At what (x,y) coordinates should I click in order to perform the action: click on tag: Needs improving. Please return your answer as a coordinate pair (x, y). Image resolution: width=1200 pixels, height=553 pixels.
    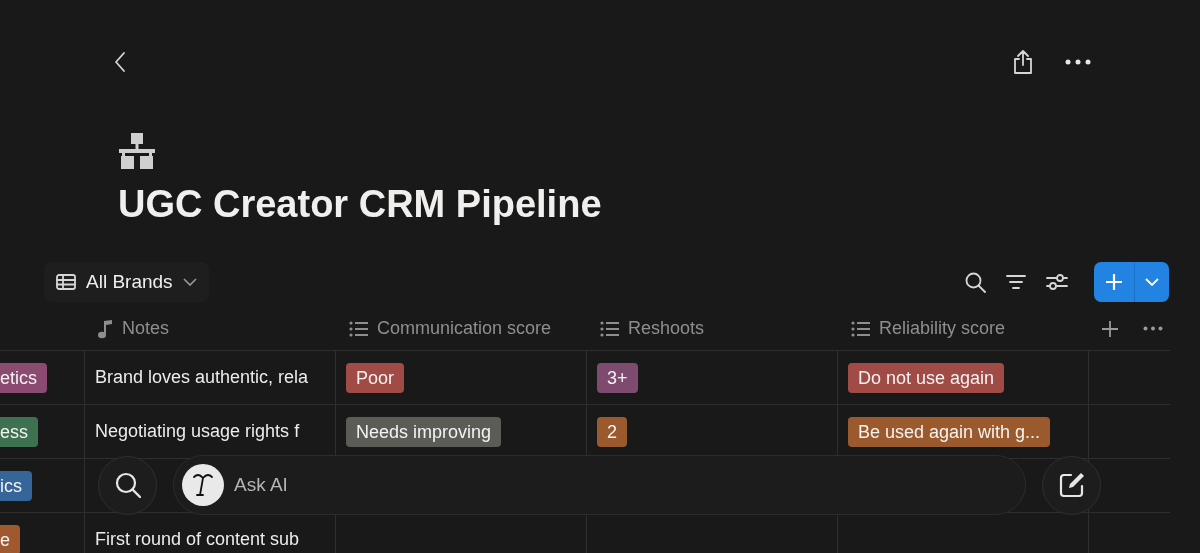
    Looking at the image, I should click on (424, 431).